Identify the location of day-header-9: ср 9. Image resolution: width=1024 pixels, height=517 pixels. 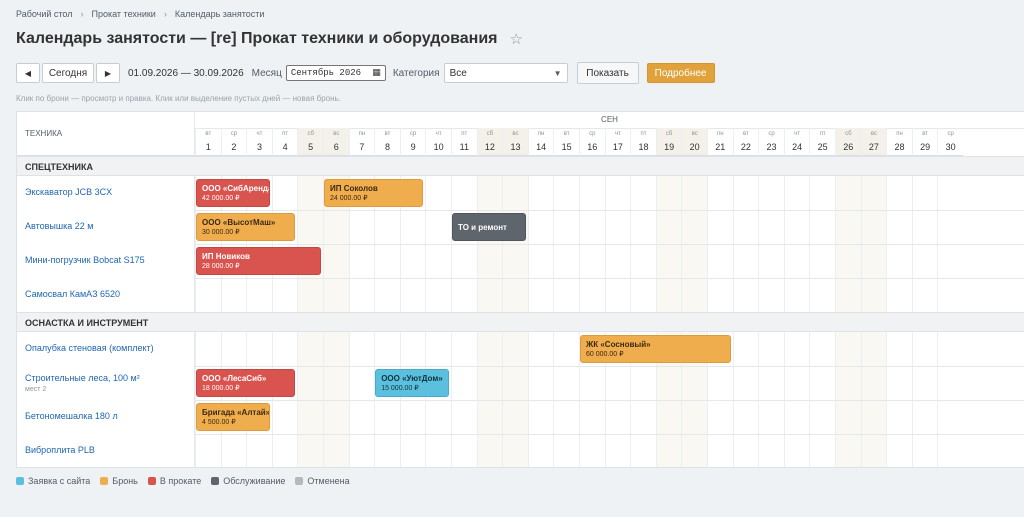
(412, 142).